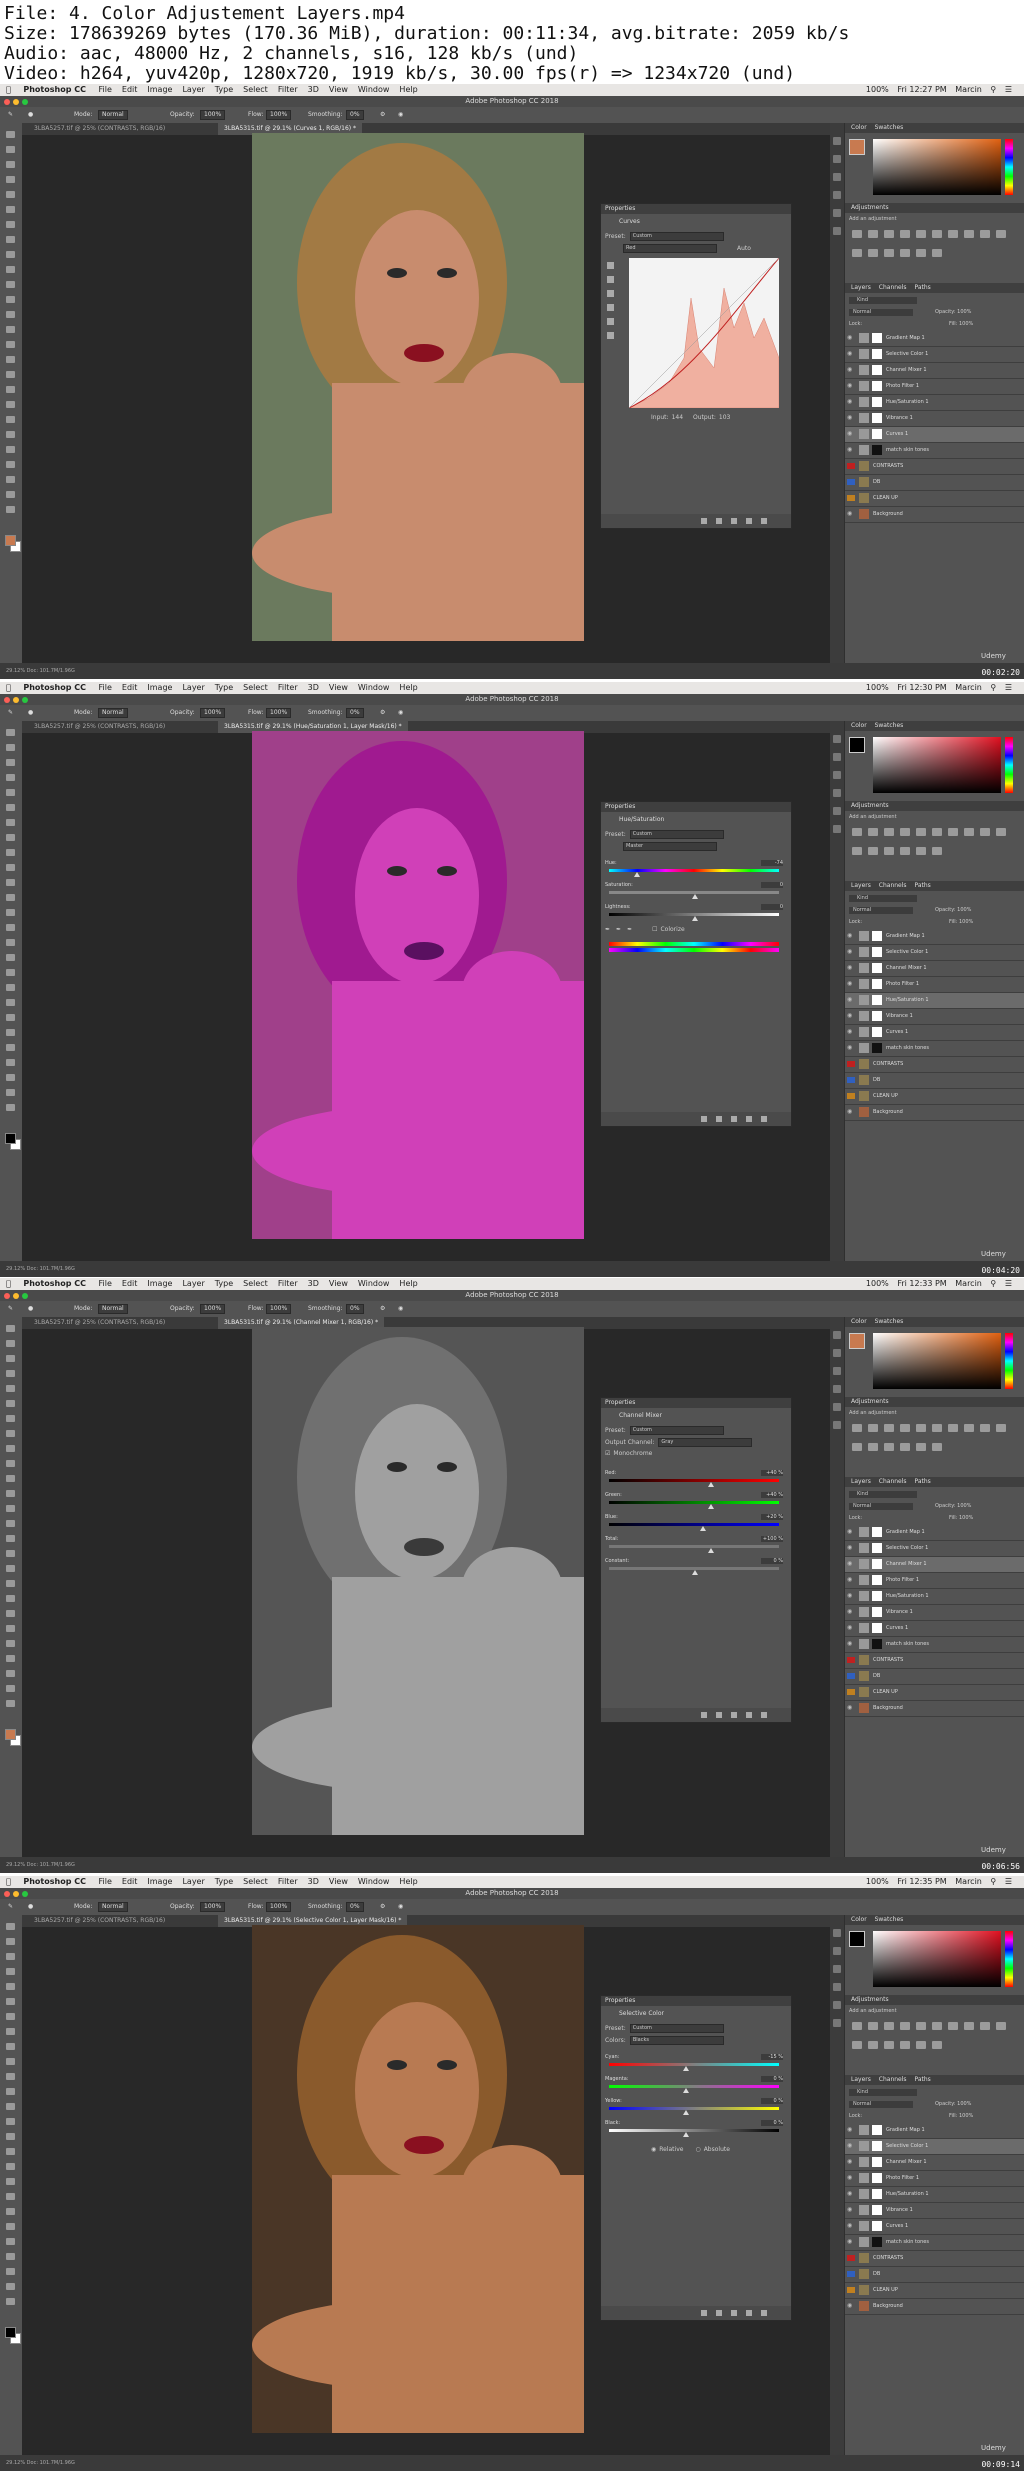 This screenshot has height=2471, width=1024. I want to click on brush-size-icon: ●, so click(30, 1309).